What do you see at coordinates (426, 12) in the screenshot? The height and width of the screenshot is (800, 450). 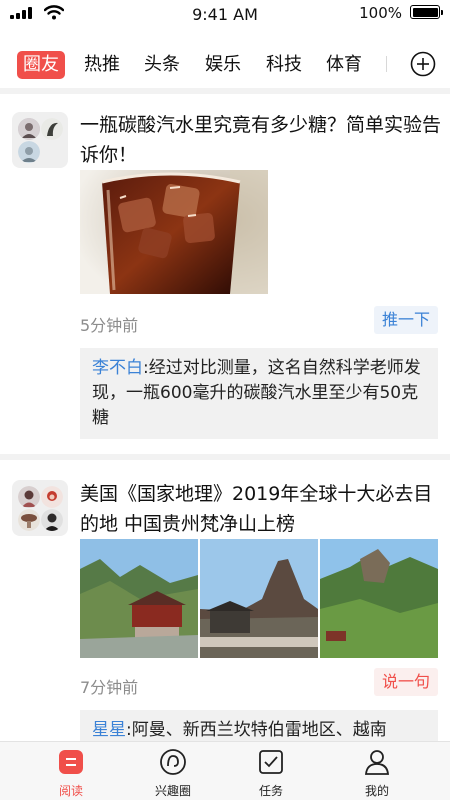 I see `battery-icon` at bounding box center [426, 12].